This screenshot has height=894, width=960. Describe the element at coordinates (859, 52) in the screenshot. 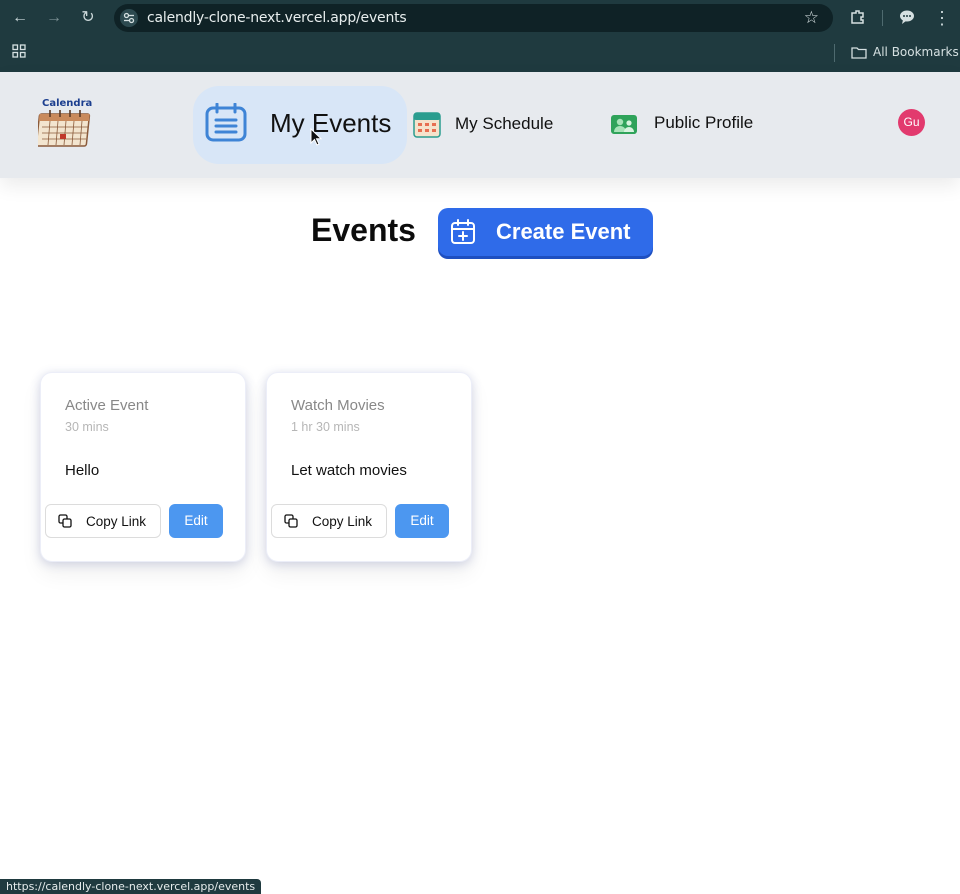

I see `folder-icon` at that location.